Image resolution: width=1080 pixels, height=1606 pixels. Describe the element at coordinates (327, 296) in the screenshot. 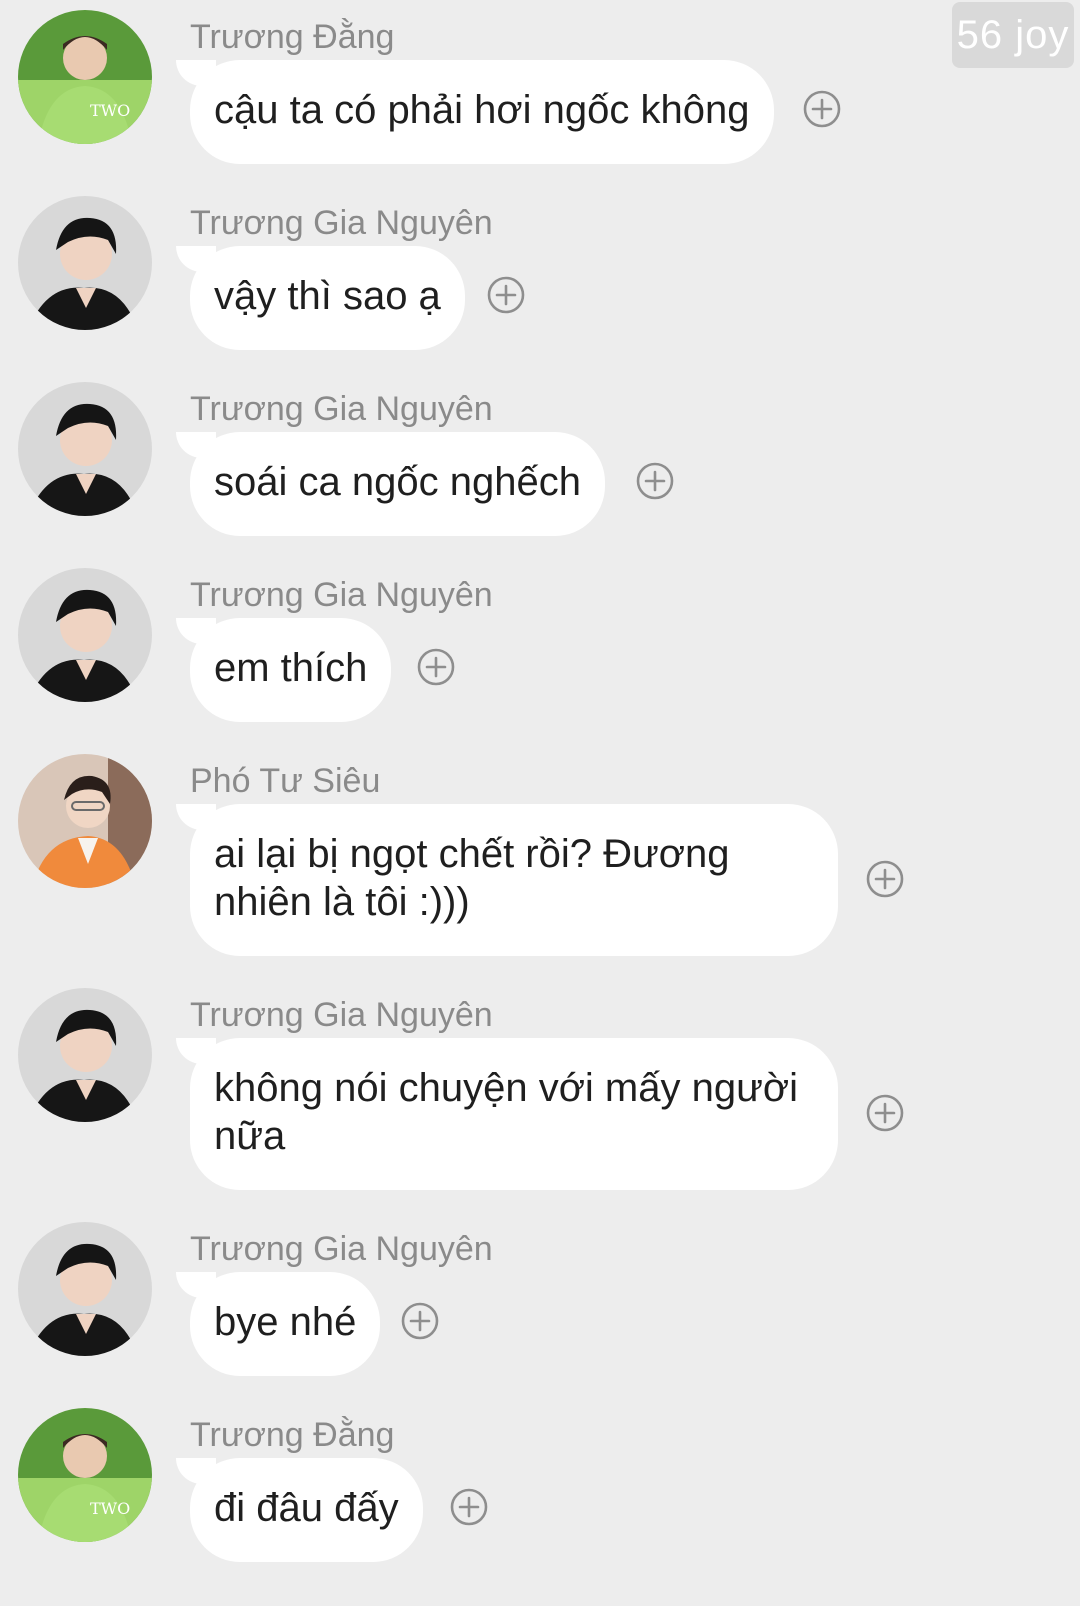

I see `message-text: vậy thì sao ạ` at that location.